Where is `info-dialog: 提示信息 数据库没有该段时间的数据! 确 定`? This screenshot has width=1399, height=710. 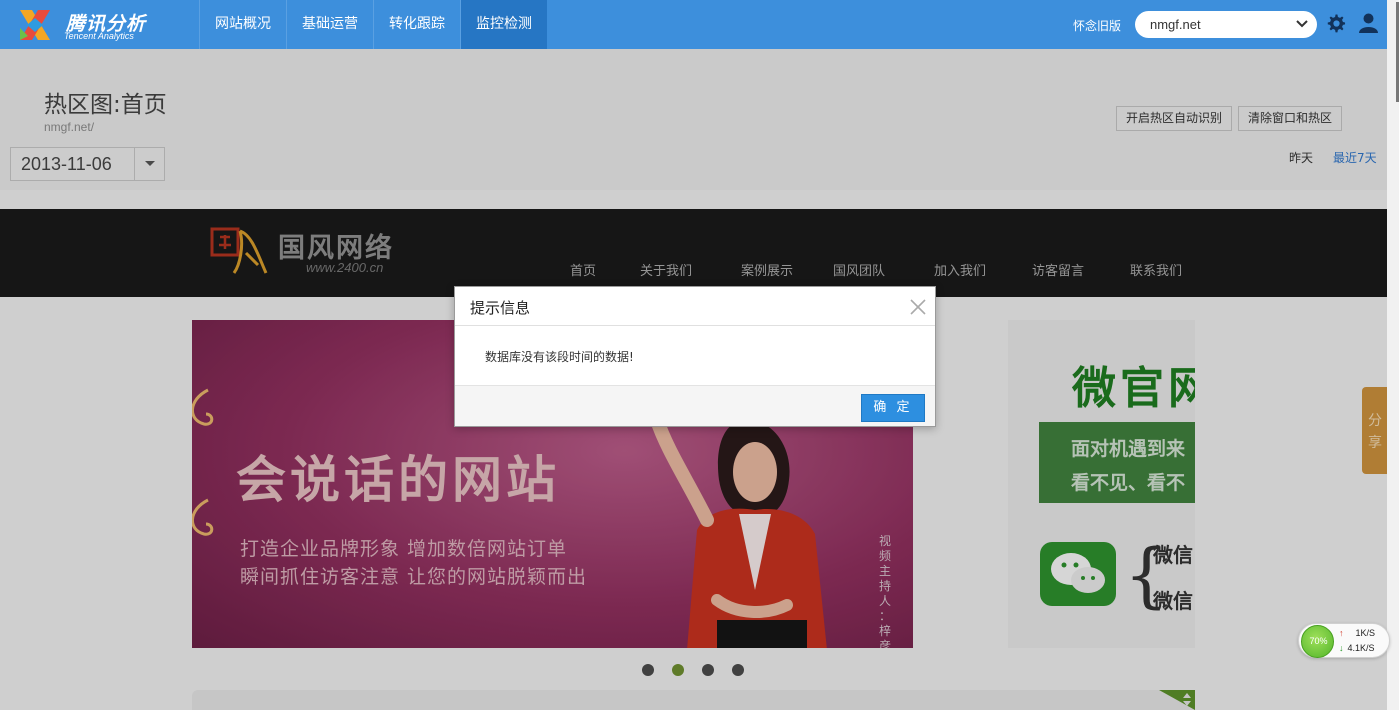 info-dialog: 提示信息 数据库没有该段时间的数据! 确 定 is located at coordinates (695, 356).